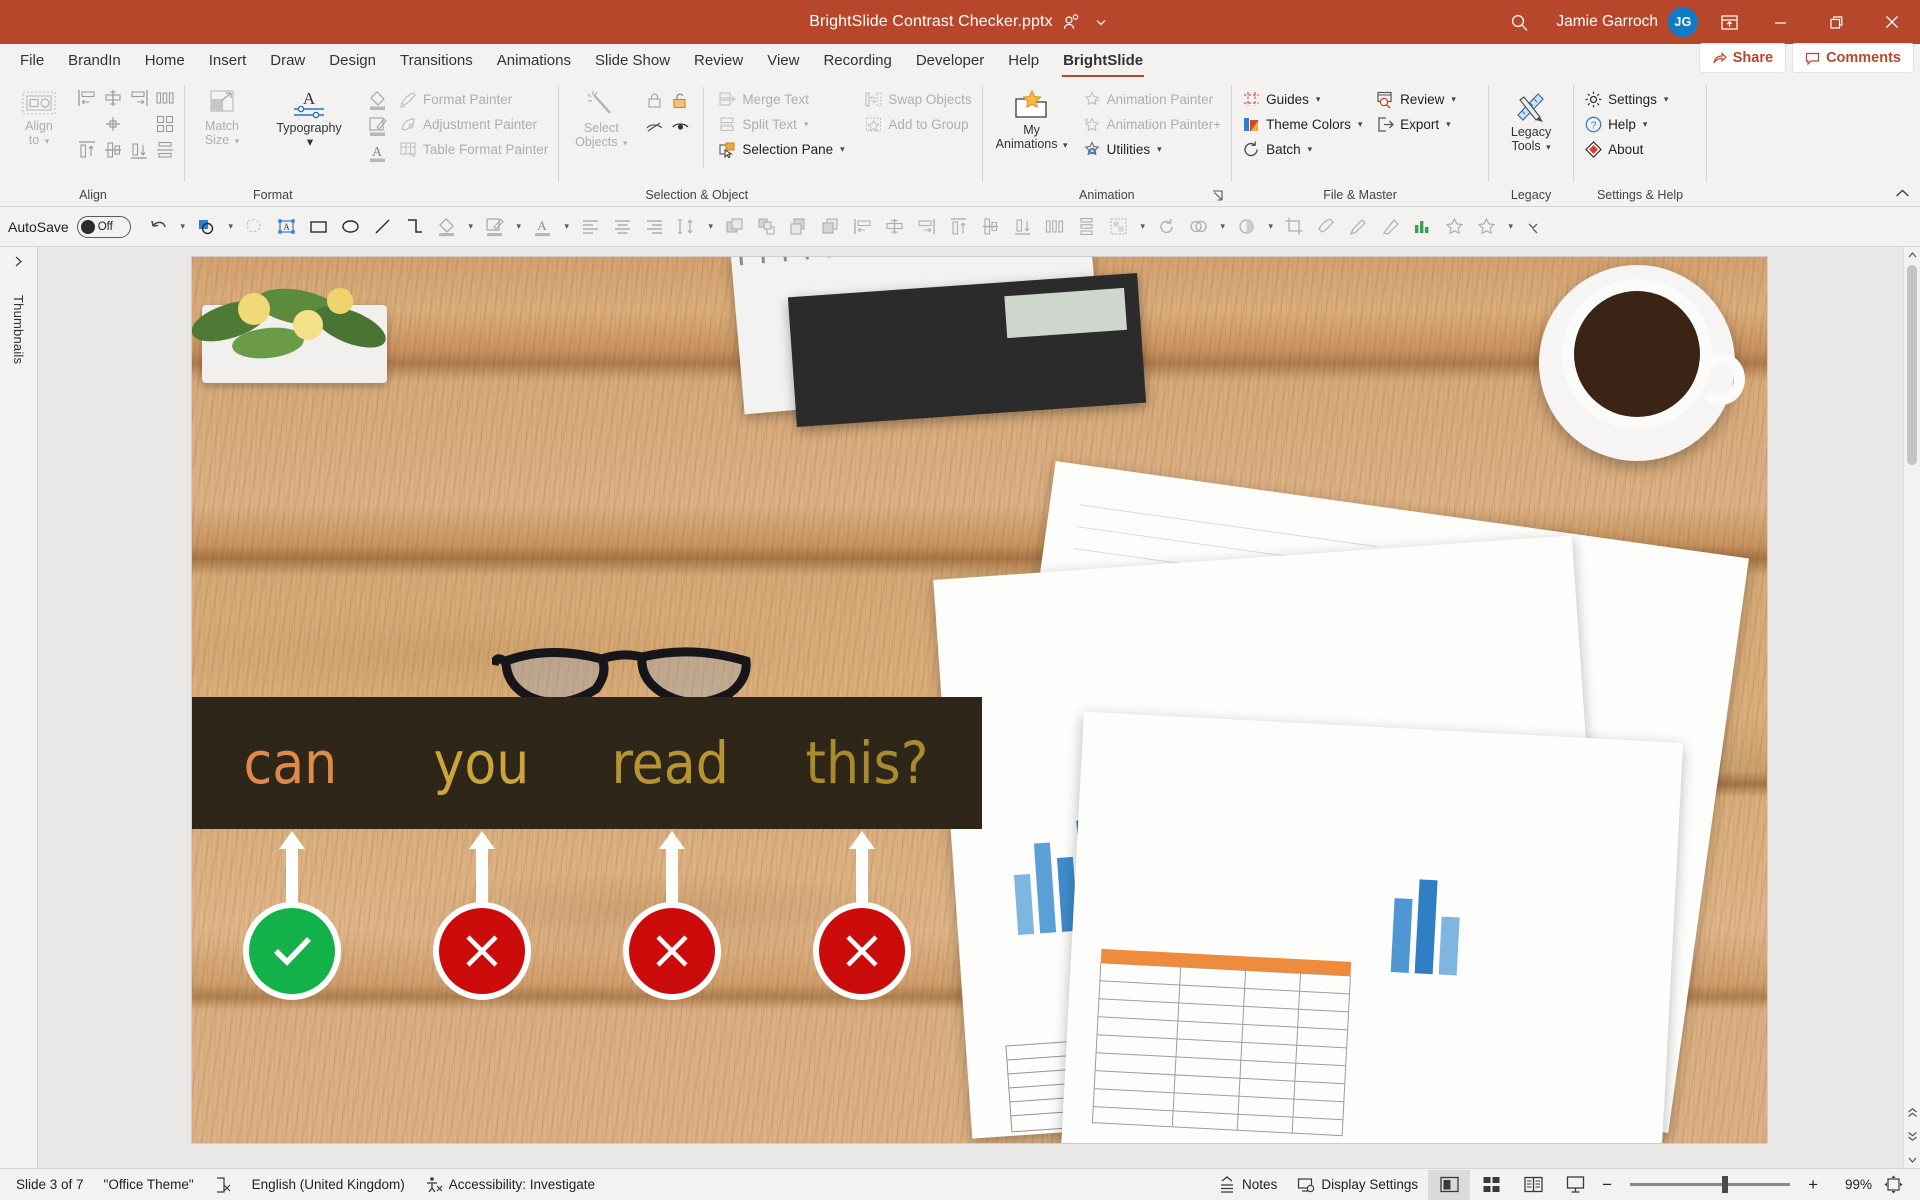 The height and width of the screenshot is (1200, 1920). I want to click on theme-name: "Office Theme", so click(149, 1184).